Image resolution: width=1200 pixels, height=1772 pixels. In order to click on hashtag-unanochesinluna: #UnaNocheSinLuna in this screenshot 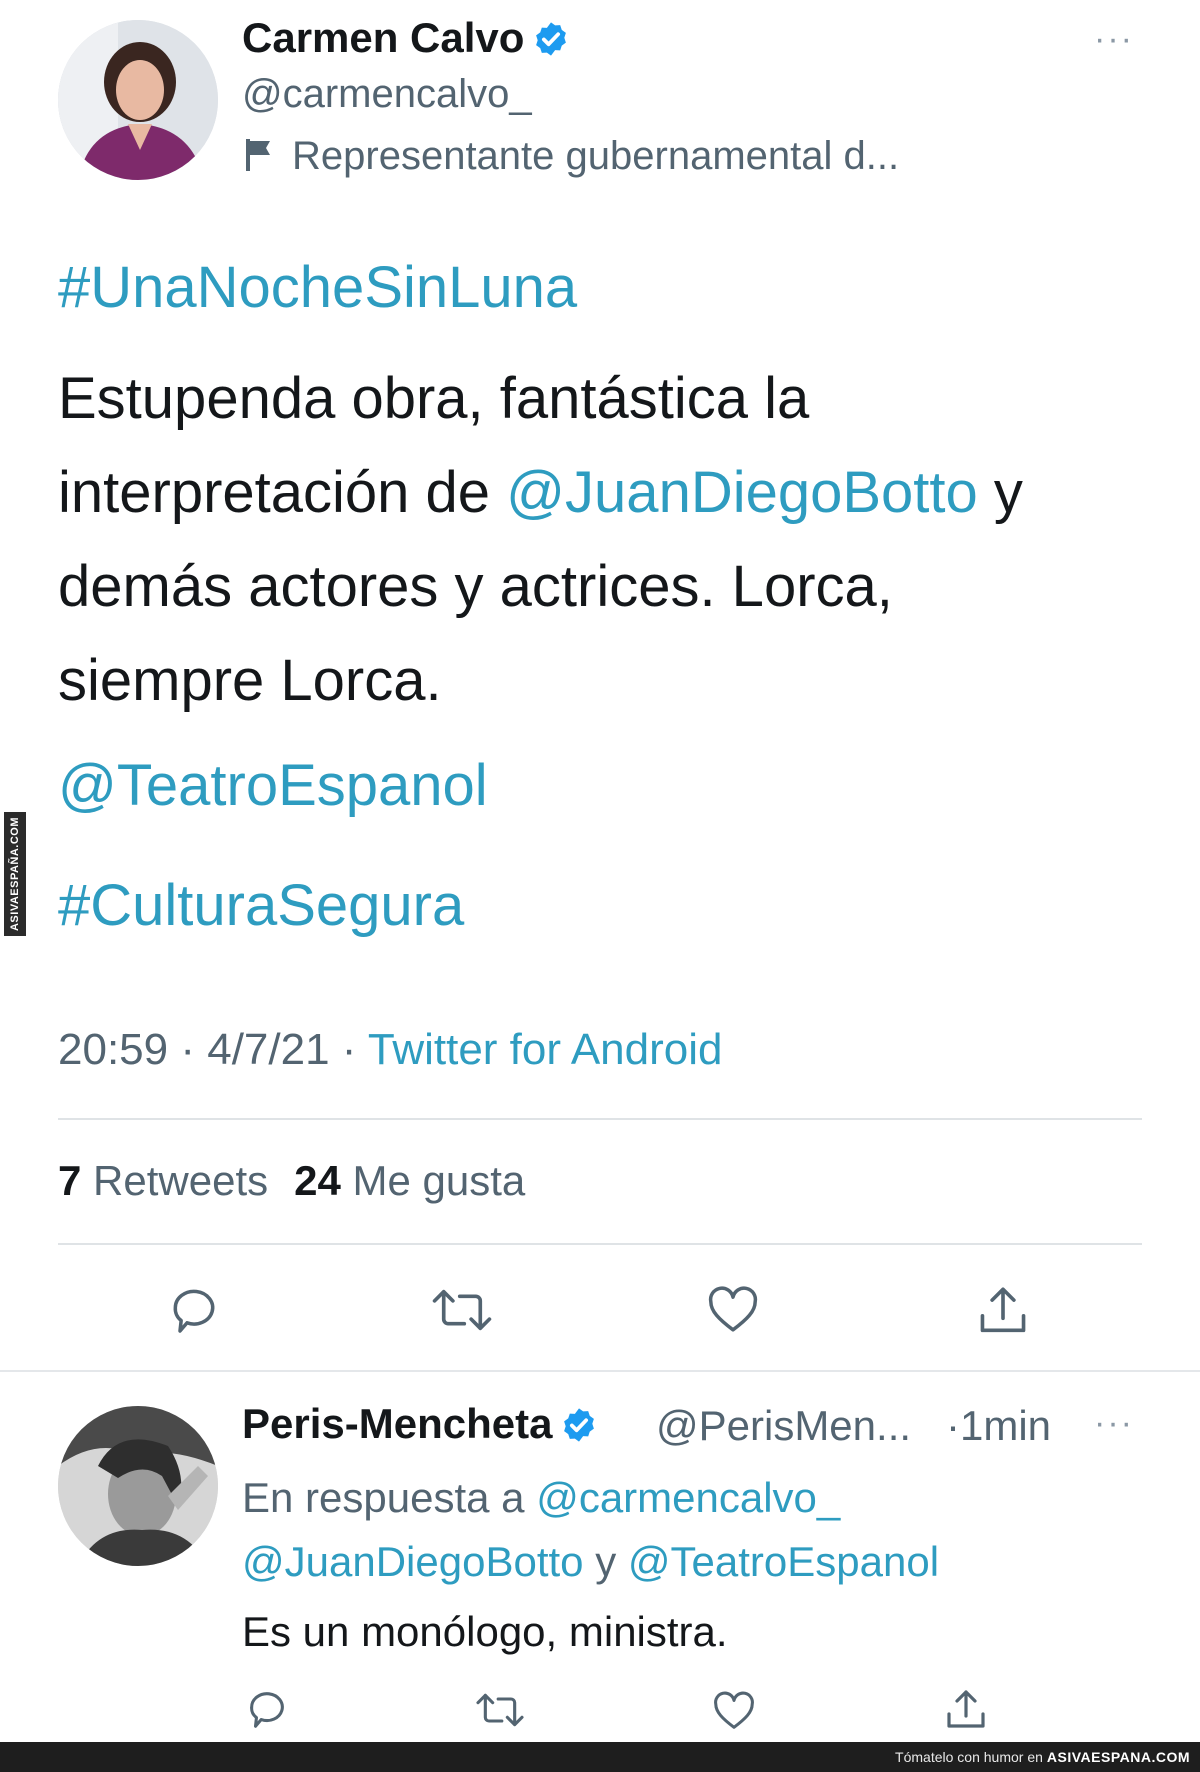, I will do `click(317, 287)`.